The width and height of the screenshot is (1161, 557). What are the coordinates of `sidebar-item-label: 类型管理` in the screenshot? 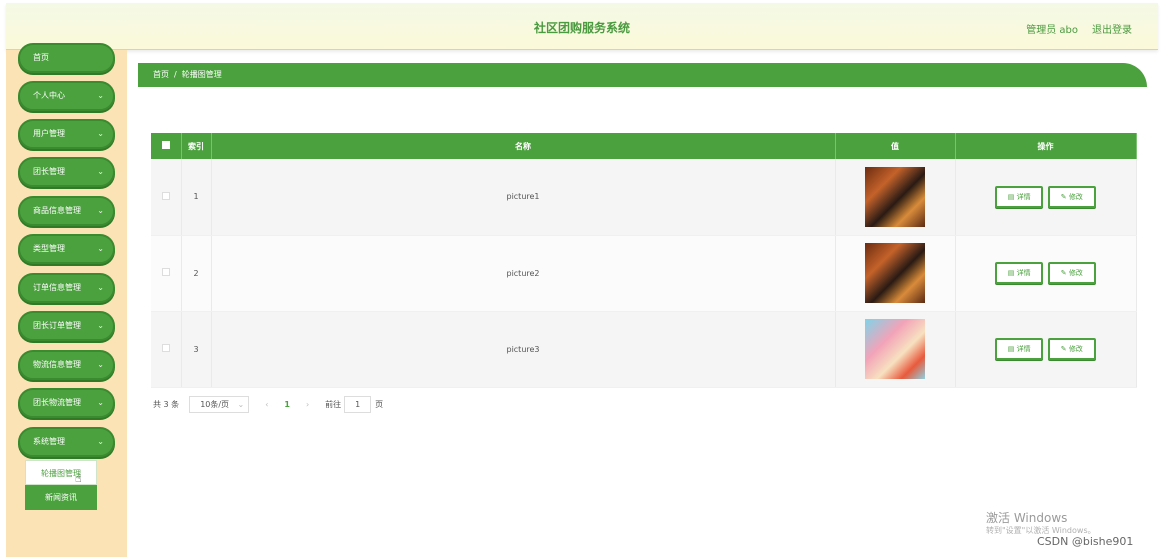 It's located at (49, 248).